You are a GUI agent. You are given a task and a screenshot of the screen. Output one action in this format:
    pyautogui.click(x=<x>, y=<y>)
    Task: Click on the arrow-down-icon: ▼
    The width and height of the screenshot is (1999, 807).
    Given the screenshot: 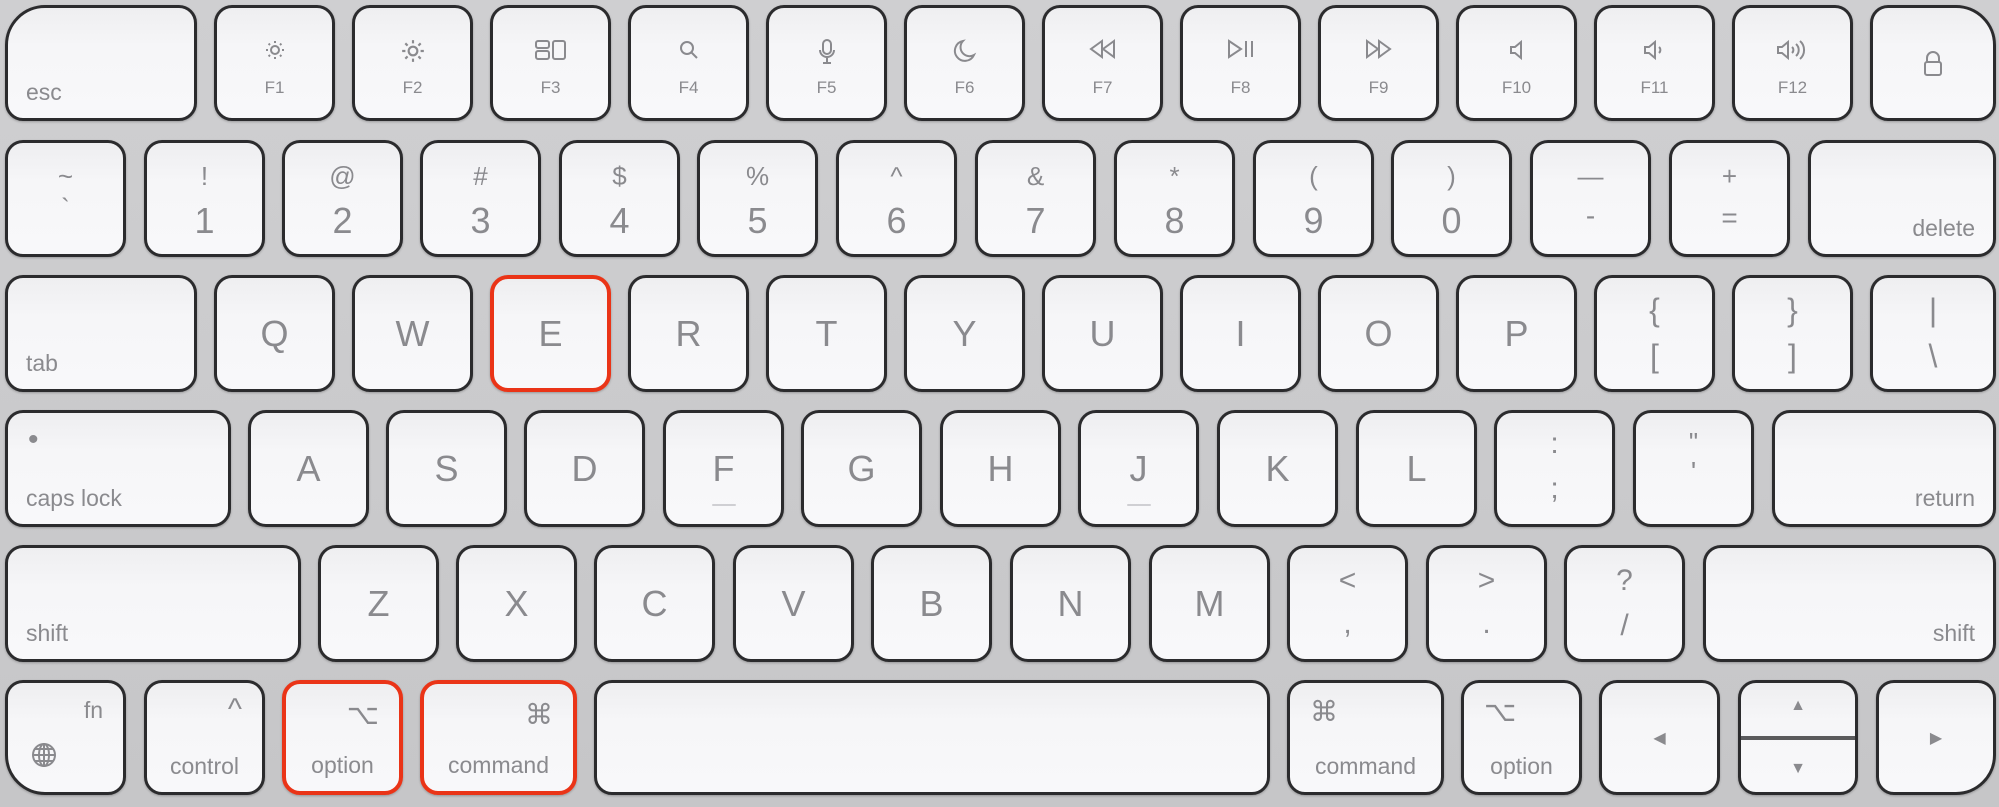 What is the action you would take?
    pyautogui.click(x=1798, y=768)
    